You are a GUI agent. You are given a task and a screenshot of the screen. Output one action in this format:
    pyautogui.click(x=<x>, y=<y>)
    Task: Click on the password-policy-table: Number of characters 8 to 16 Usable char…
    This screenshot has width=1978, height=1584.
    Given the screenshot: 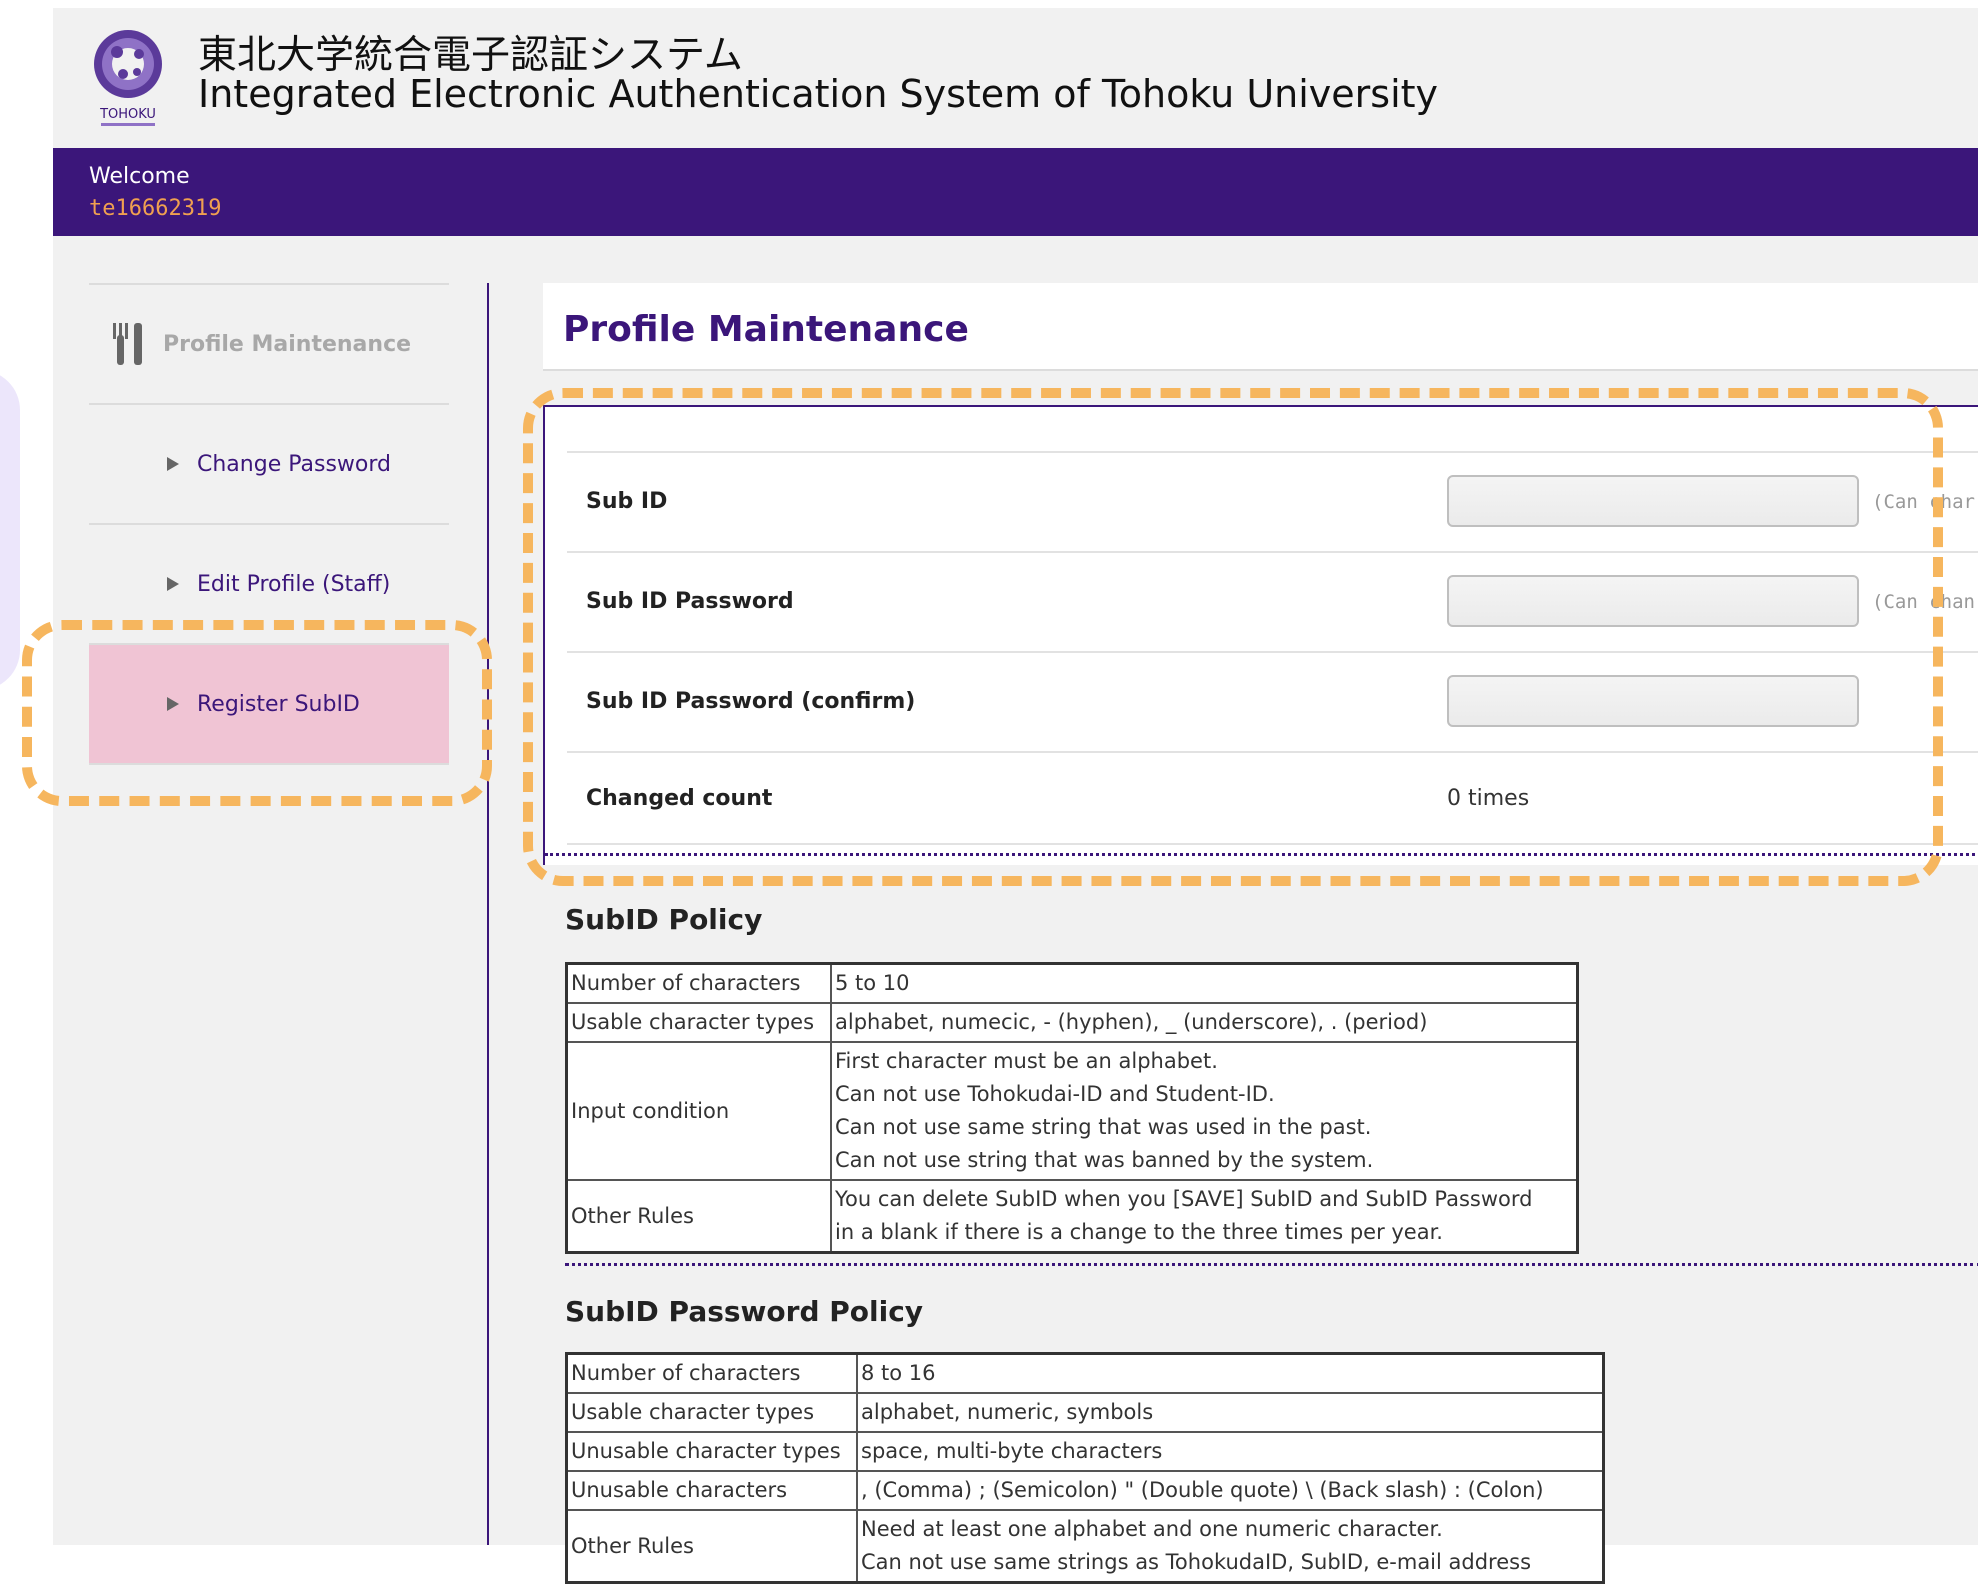 What is the action you would take?
    pyautogui.click(x=1085, y=1468)
    